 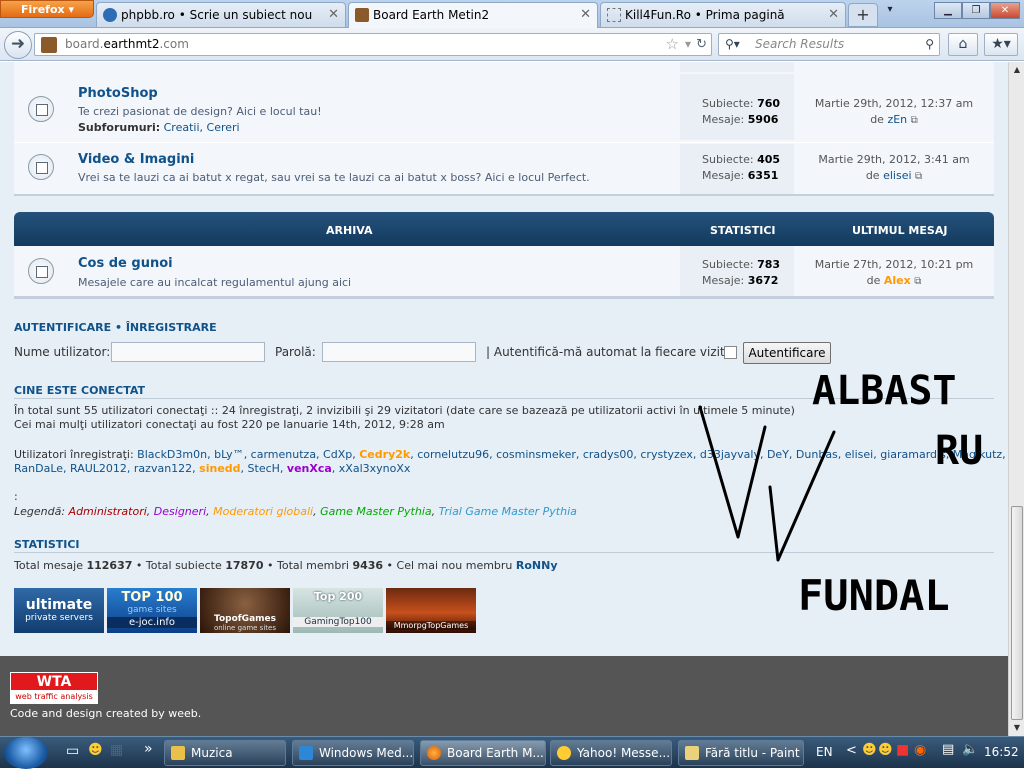 I want to click on username-input, so click(x=188, y=352).